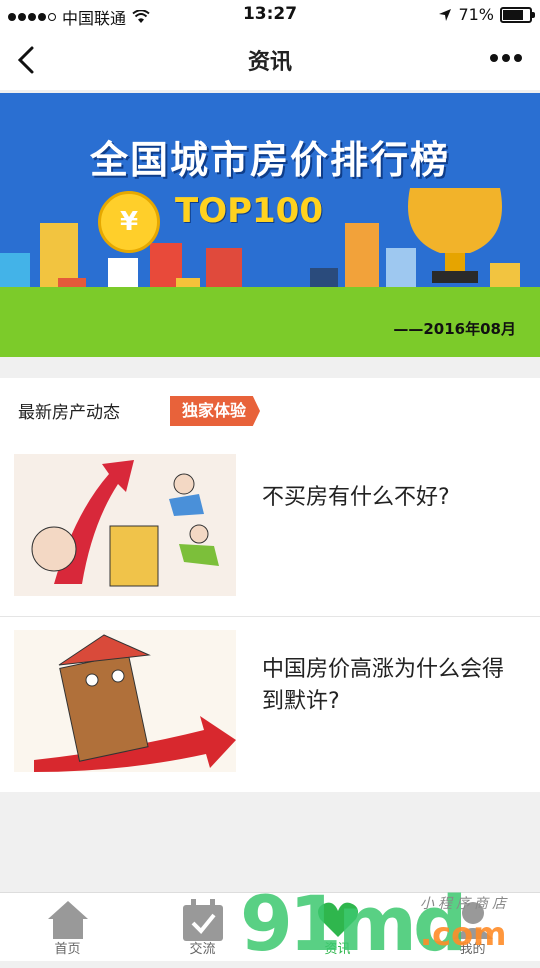  Describe the element at coordinates (67, 949) in the screenshot. I see `tab-label: 首页` at that location.